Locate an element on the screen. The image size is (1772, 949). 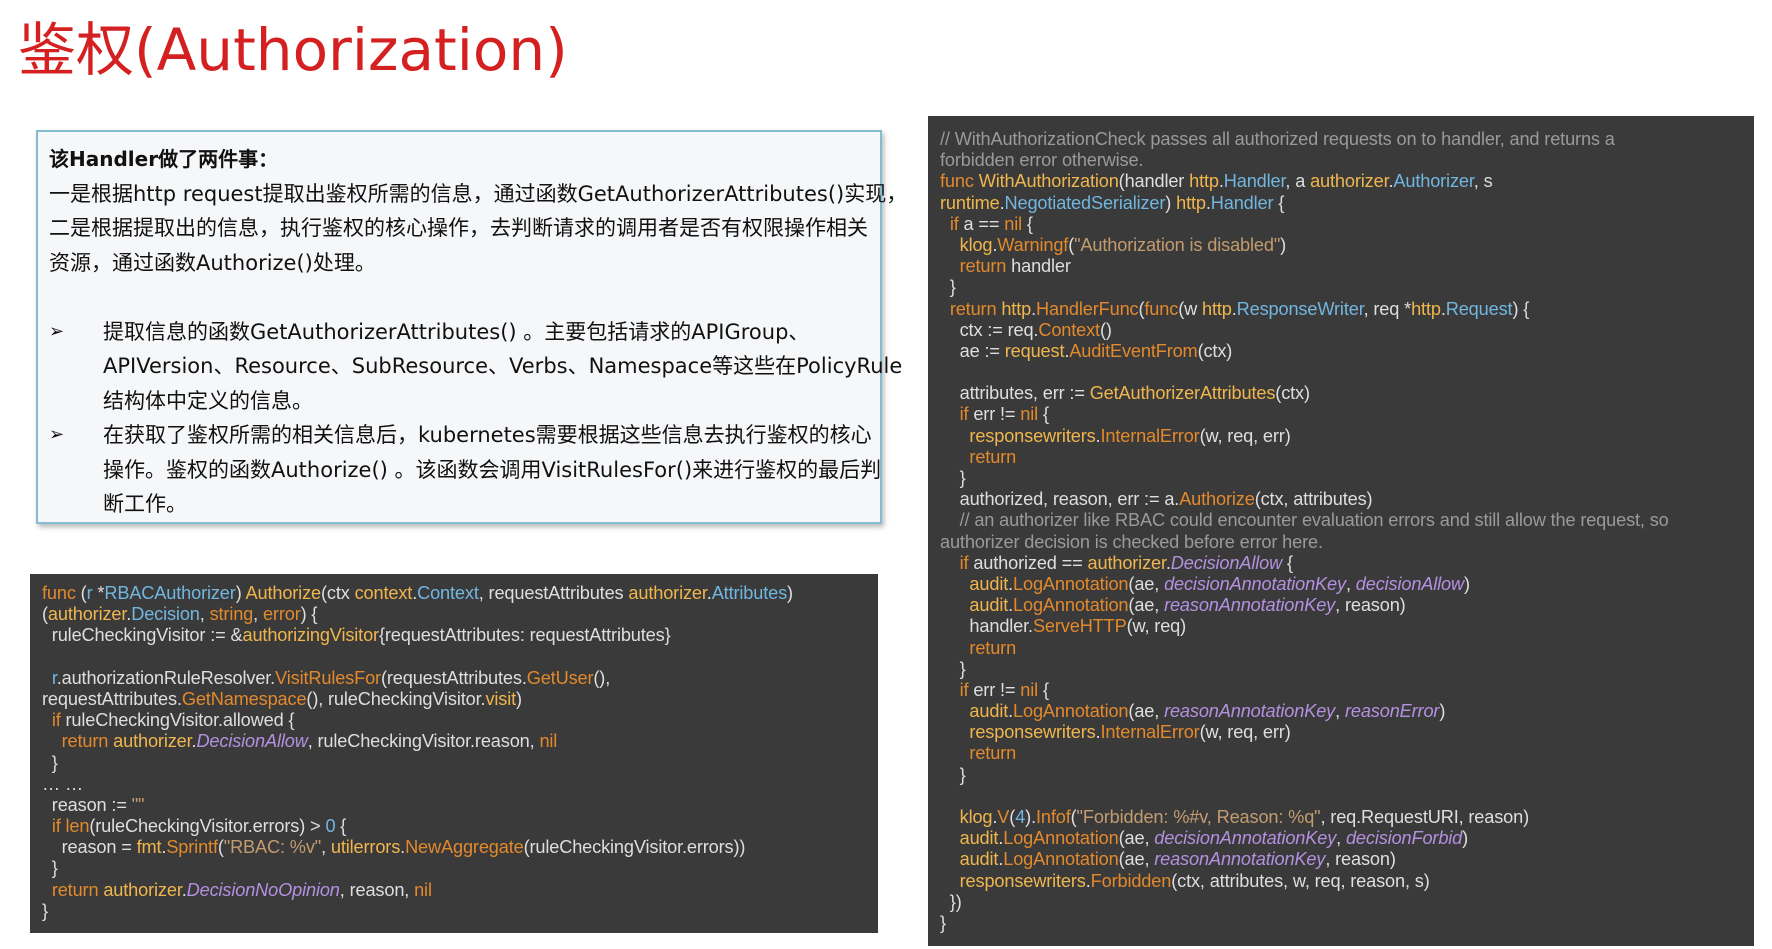
code-line: if a == nil { is located at coordinates (1343, 224).